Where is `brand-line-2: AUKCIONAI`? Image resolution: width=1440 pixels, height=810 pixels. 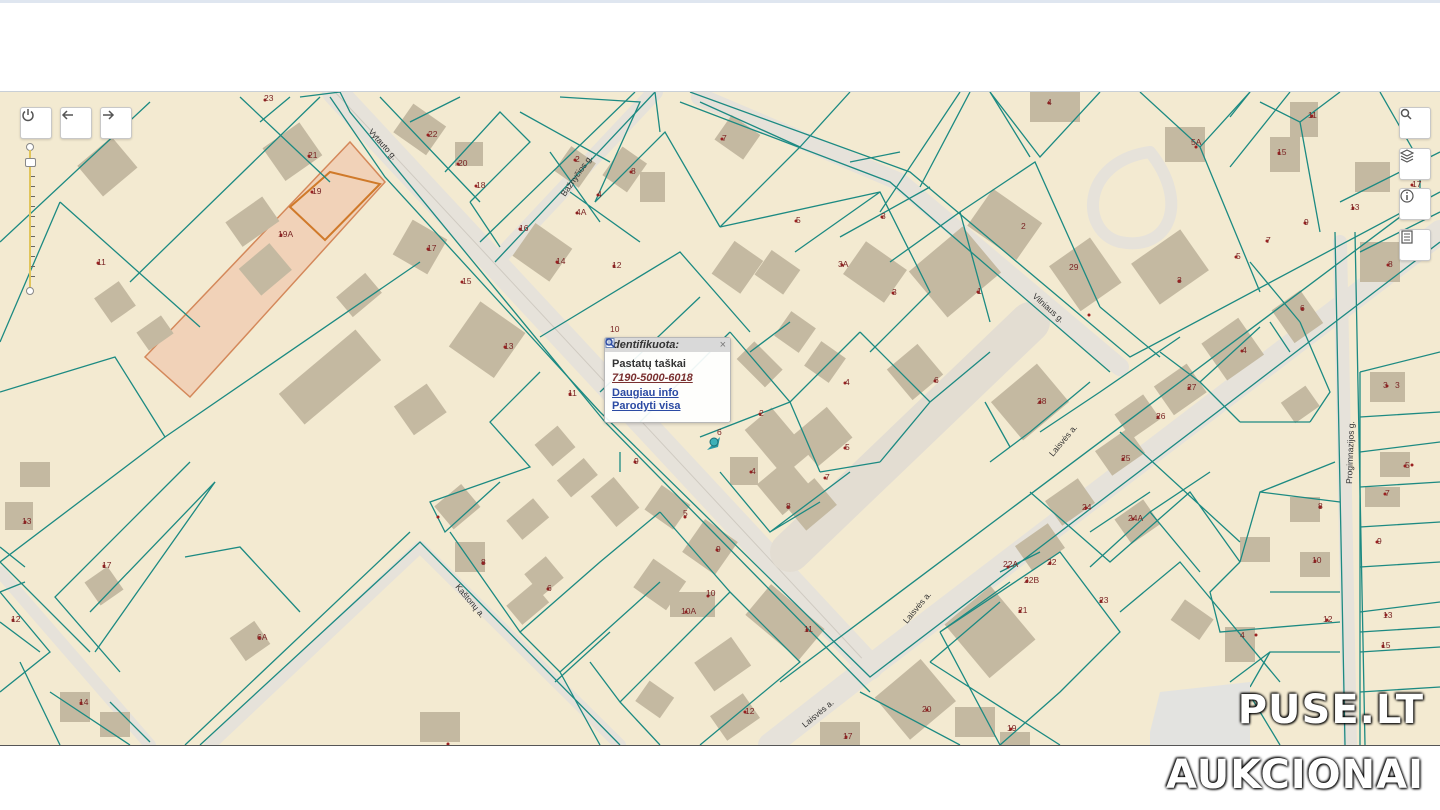 brand-line-2: AUKCIONAI is located at coordinates (1295, 775).